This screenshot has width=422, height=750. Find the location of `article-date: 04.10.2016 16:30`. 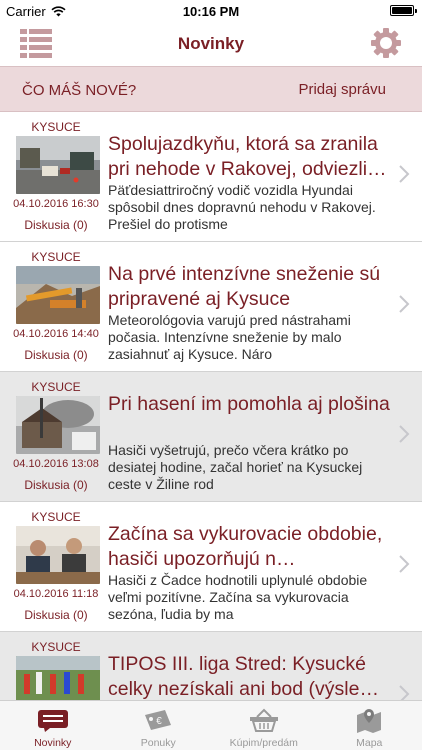

article-date: 04.10.2016 16:30 is located at coordinates (56, 204).